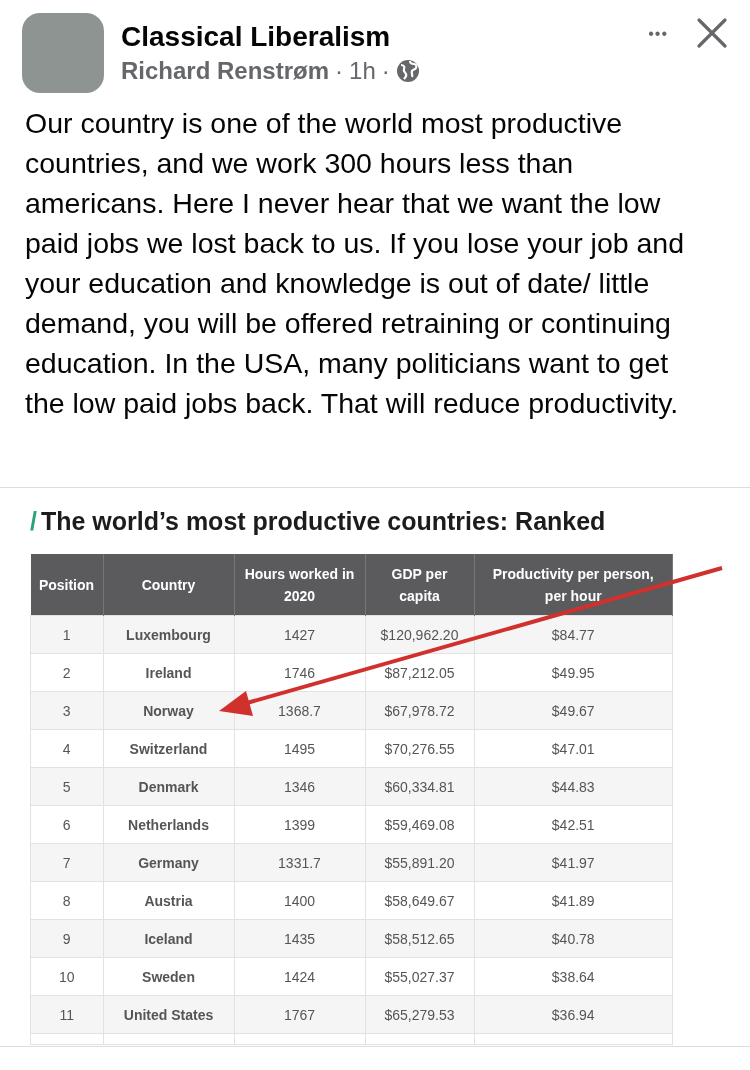 Image resolution: width=750 pixels, height=1070 pixels. I want to click on more-button: •••, so click(658, 34).